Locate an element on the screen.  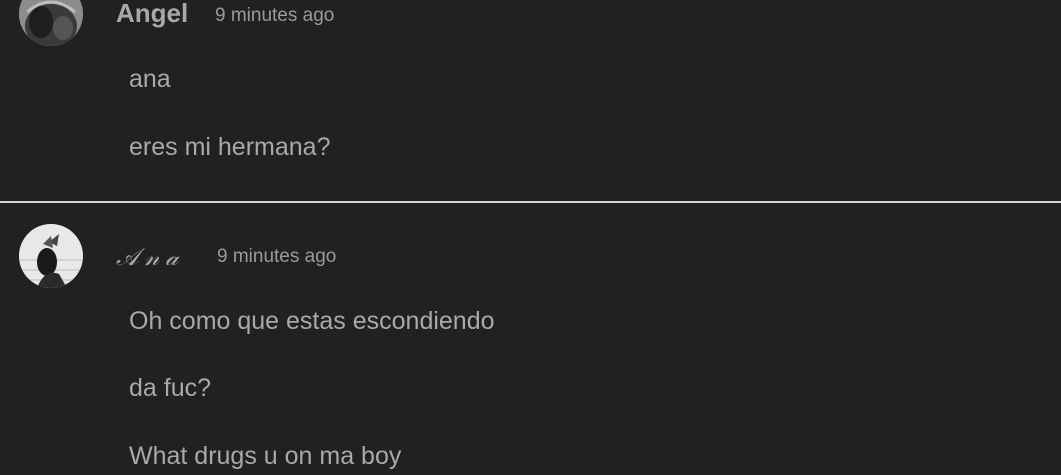
comment-message: Oh como que estas escondiendo is located at coordinates (312, 321).